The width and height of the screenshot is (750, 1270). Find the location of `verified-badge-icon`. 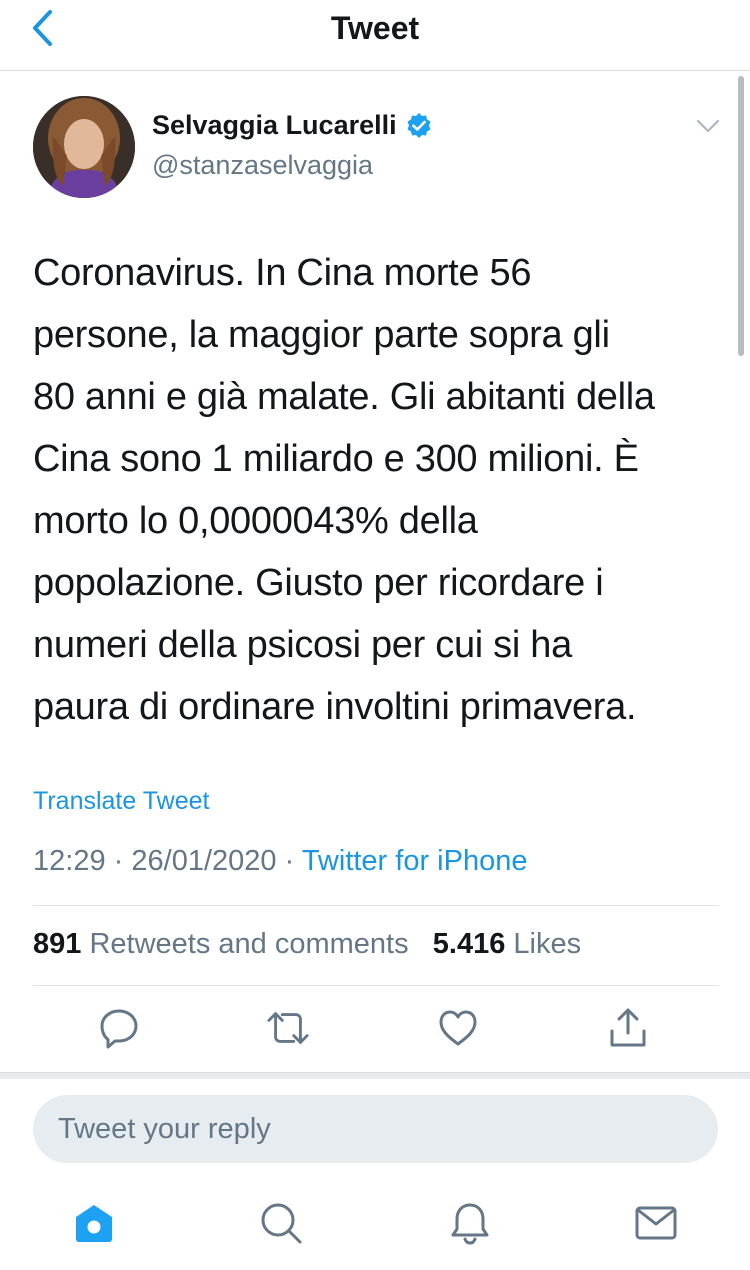

verified-badge-icon is located at coordinates (419, 125).